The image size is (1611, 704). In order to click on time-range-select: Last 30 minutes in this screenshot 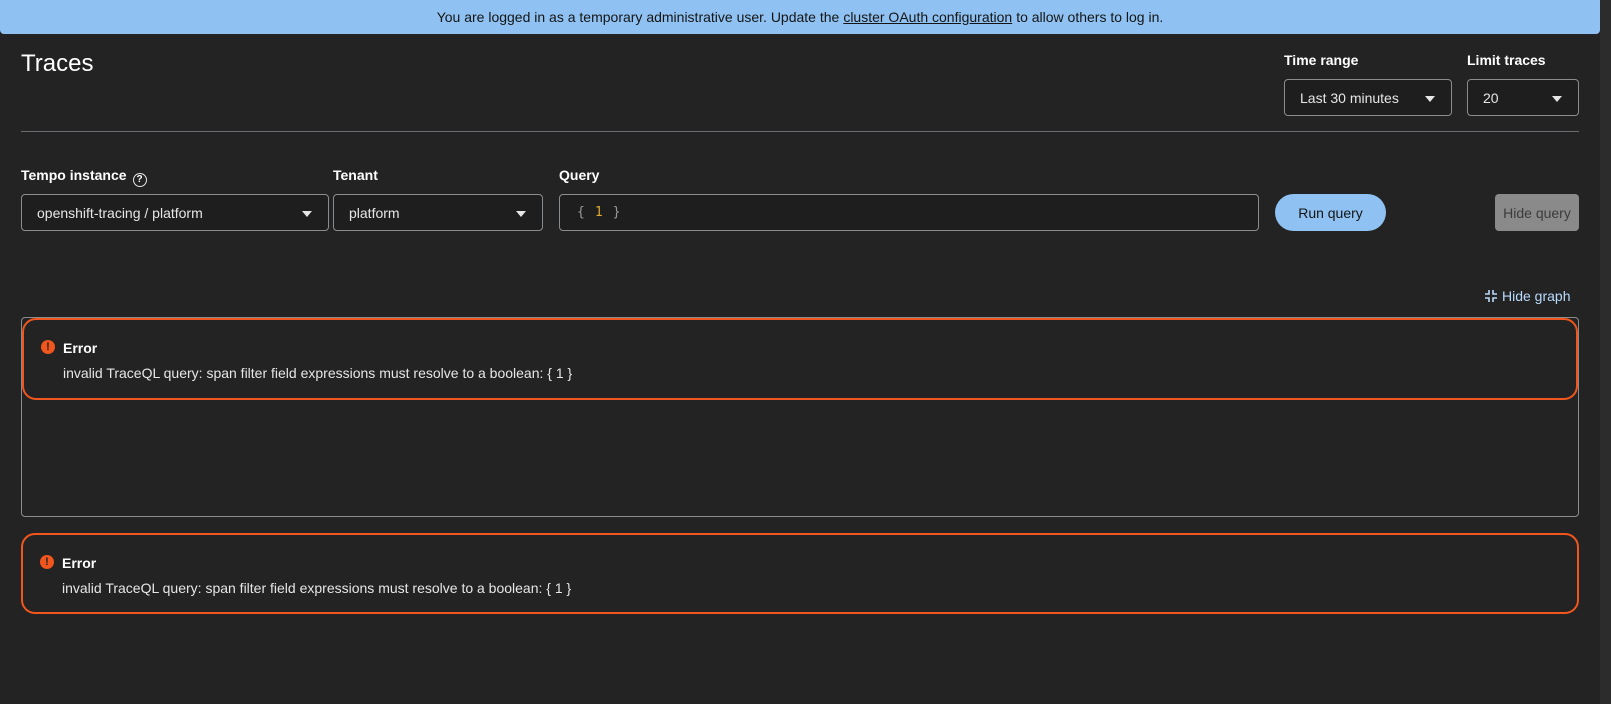, I will do `click(1368, 97)`.